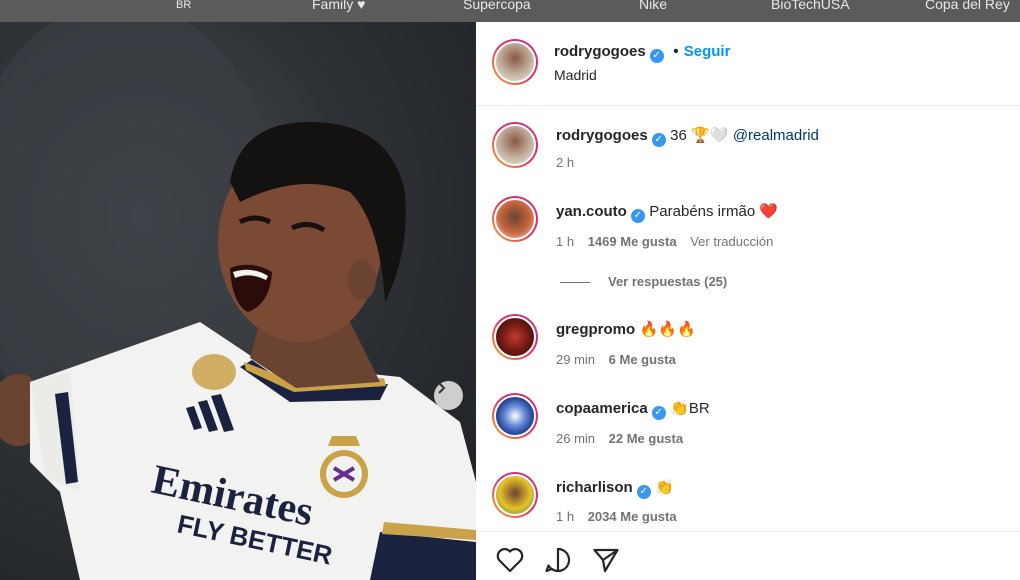  I want to click on next-photo-button, so click(448, 395).